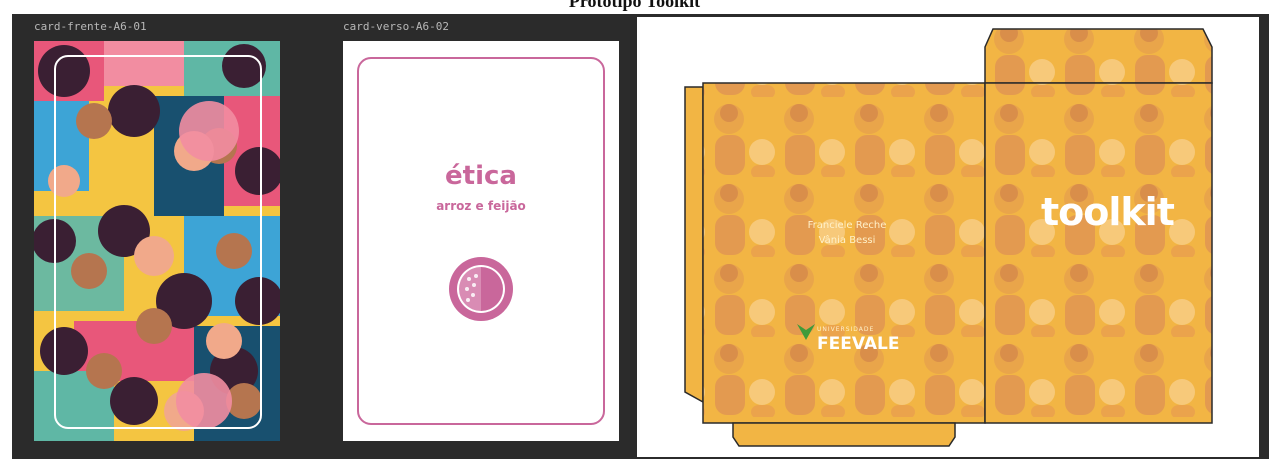 Image resolution: width=1269 pixels, height=459 pixels. Describe the element at coordinates (847, 225) in the screenshot. I see `author-name-1: Franciele Reche` at that location.